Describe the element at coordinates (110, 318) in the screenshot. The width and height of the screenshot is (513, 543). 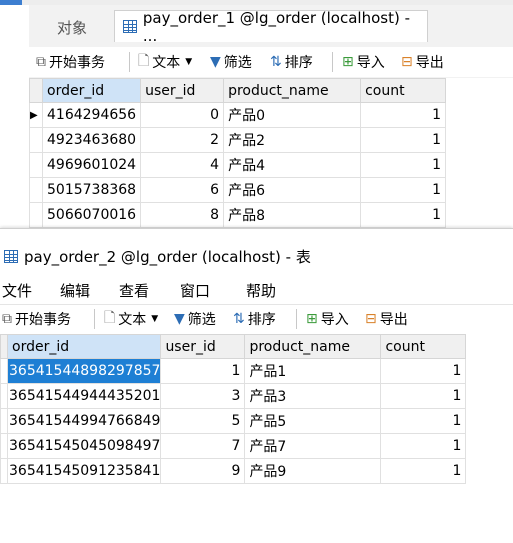
I see `document-icon: 🗋` at that location.